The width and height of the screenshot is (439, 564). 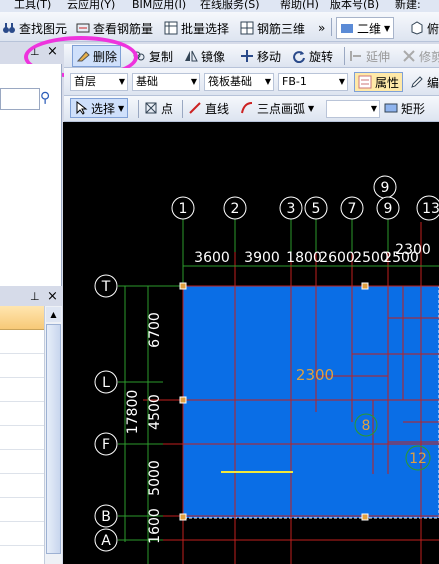 What do you see at coordinates (366, 426) in the screenshot?
I see `axis-label: 8` at bounding box center [366, 426].